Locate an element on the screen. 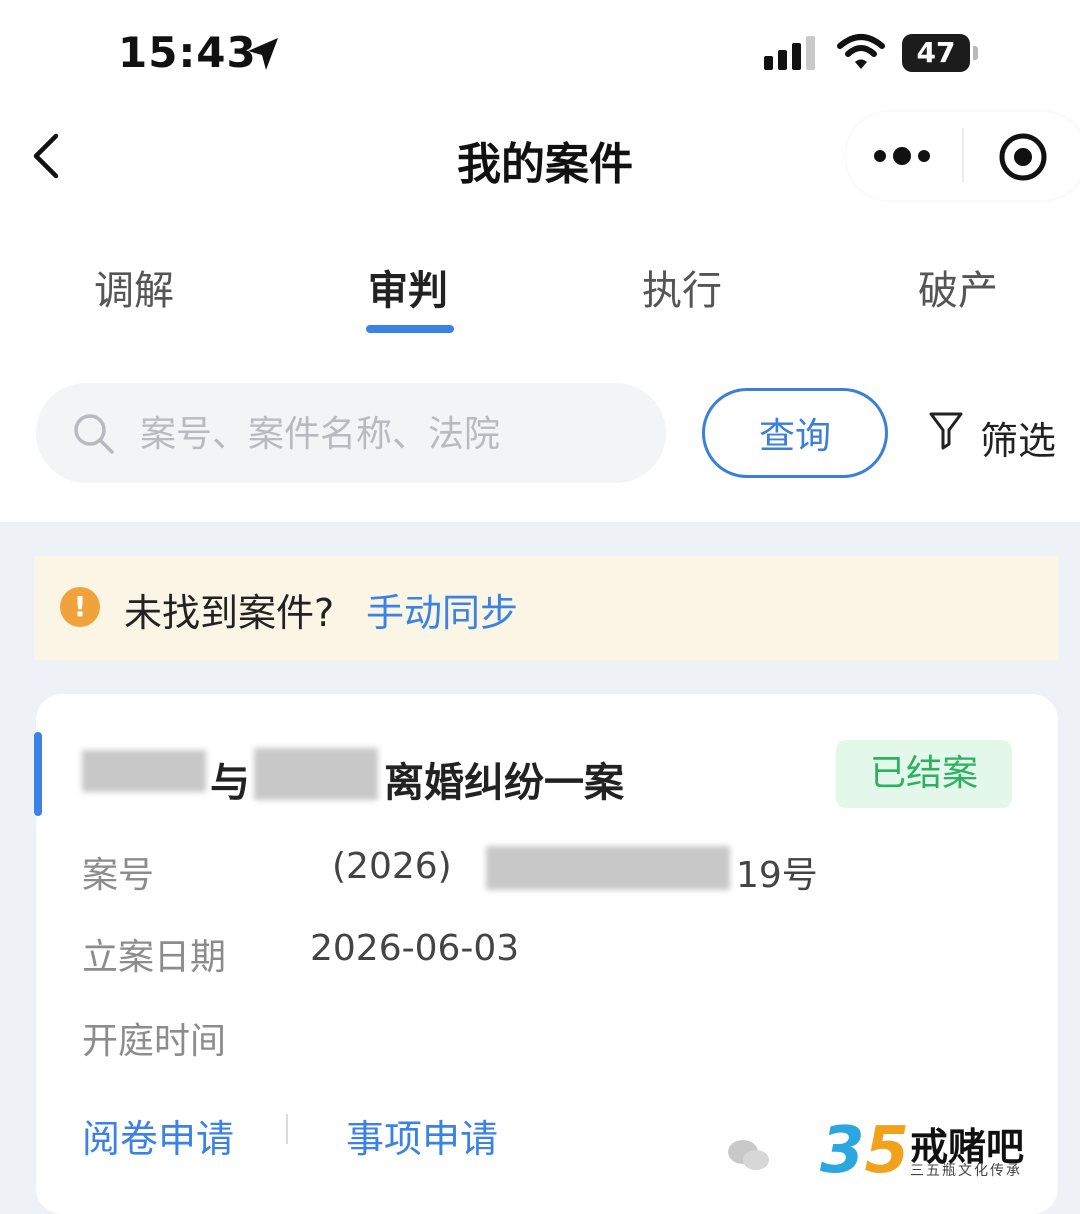 The image size is (1080, 1214). location-arrow-icon is located at coordinates (263, 54).